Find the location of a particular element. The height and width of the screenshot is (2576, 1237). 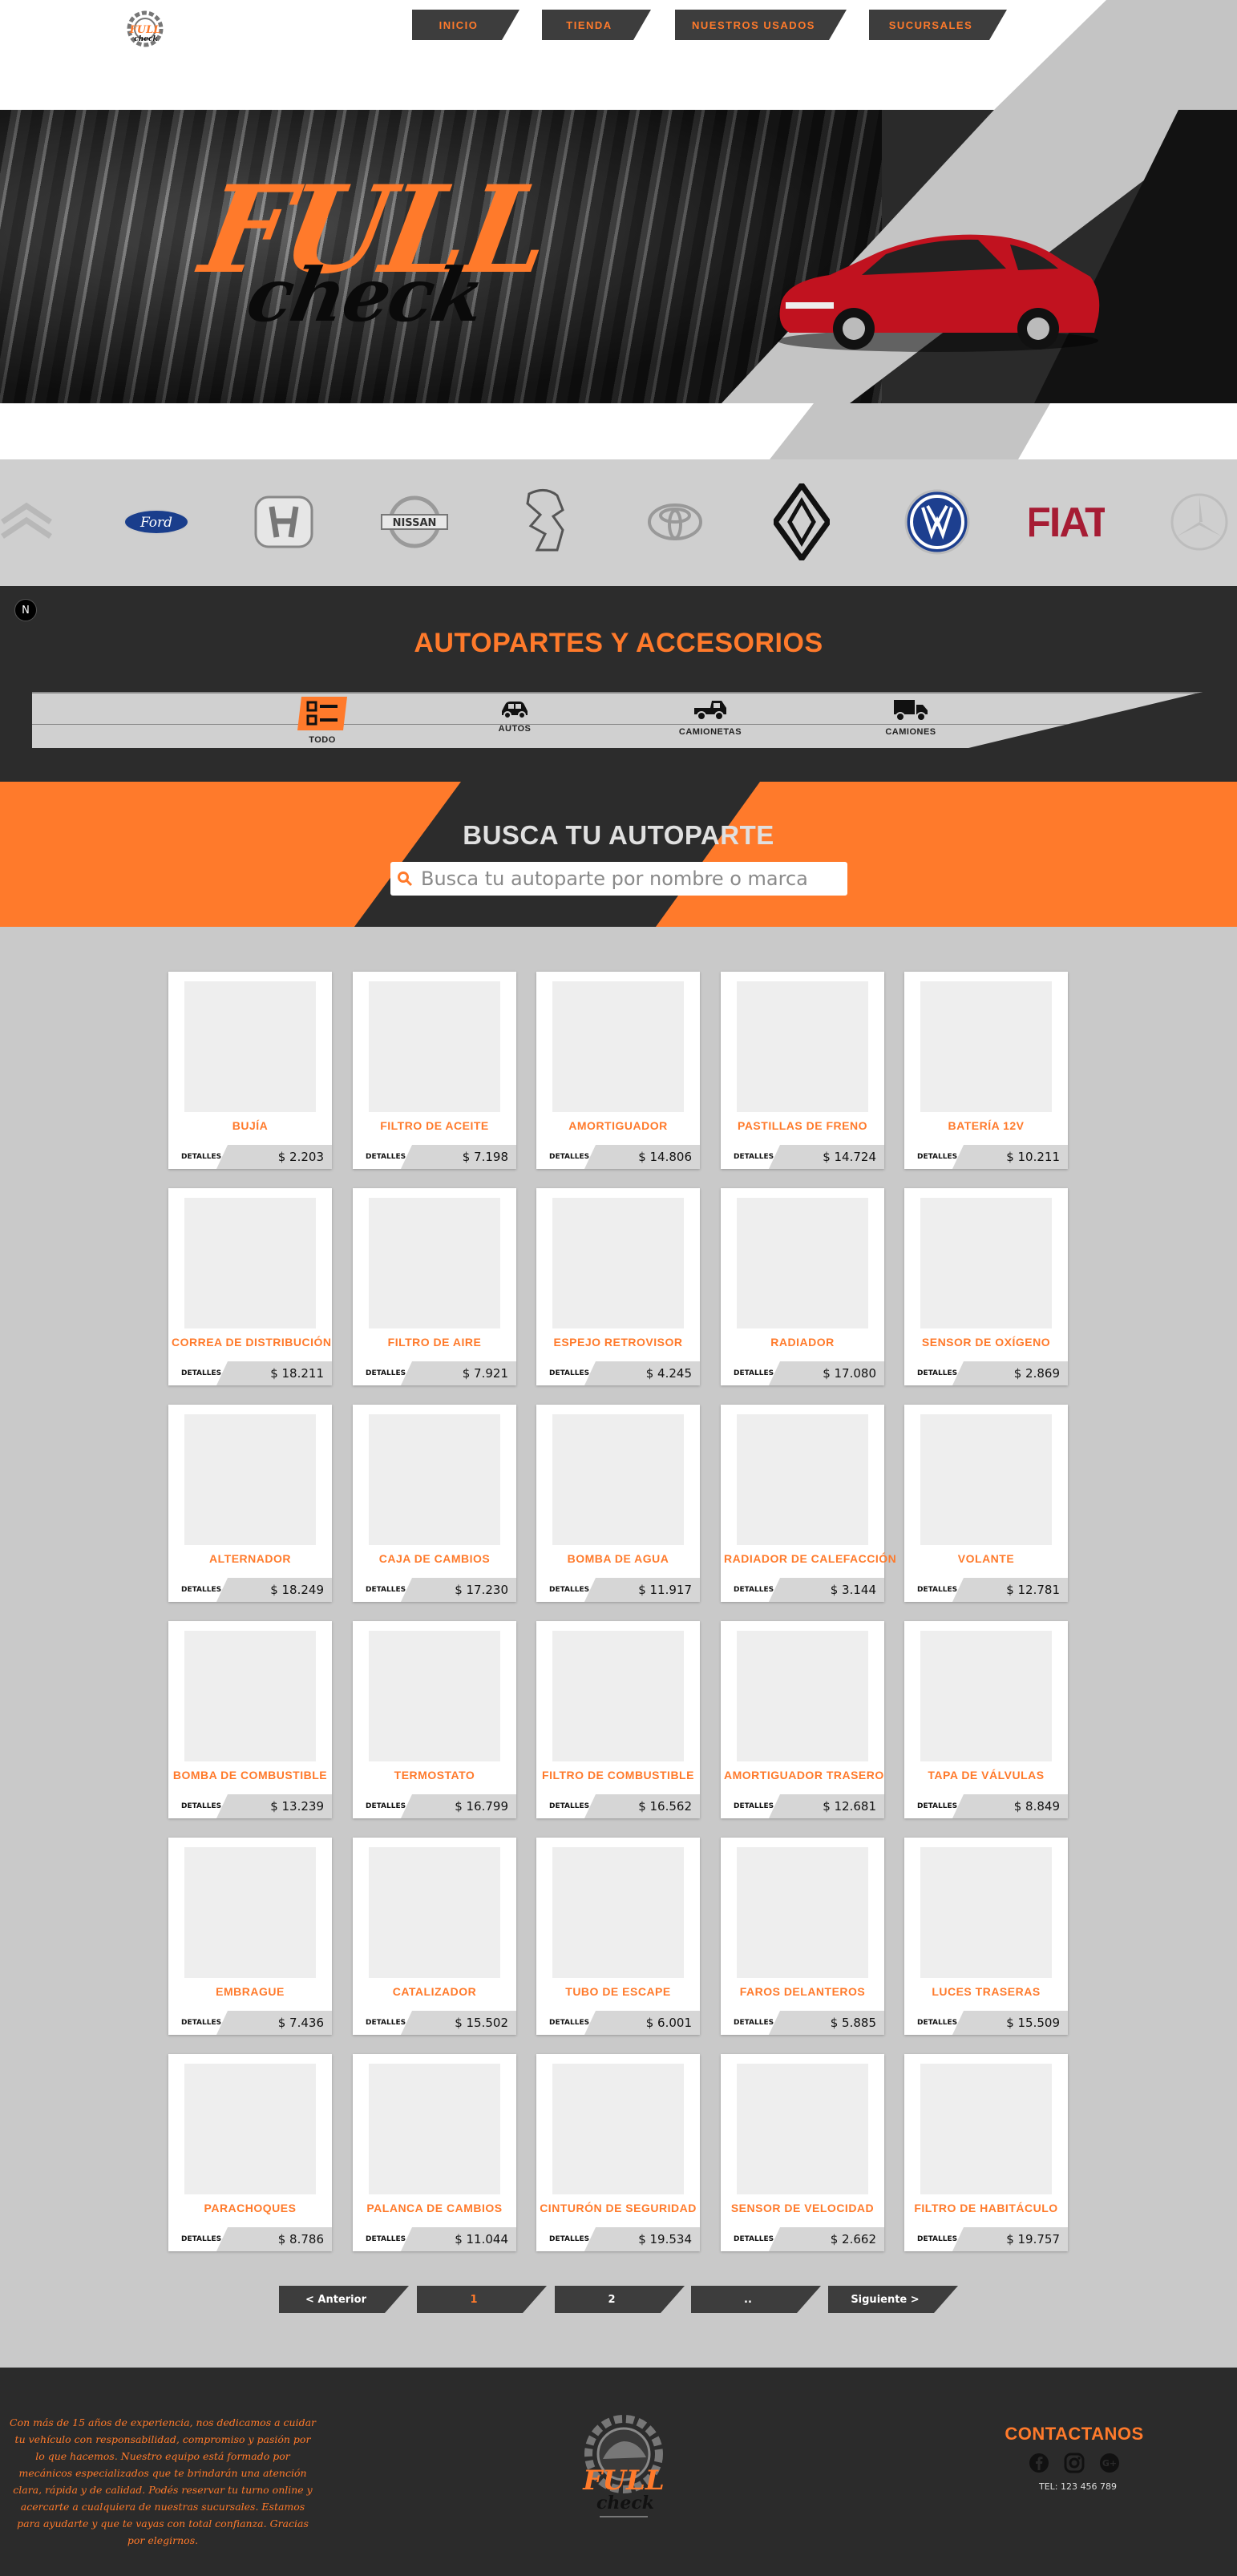

product-card: TAPA DE VÁLVULAS DETALLES $ 8.849 is located at coordinates (986, 1719).